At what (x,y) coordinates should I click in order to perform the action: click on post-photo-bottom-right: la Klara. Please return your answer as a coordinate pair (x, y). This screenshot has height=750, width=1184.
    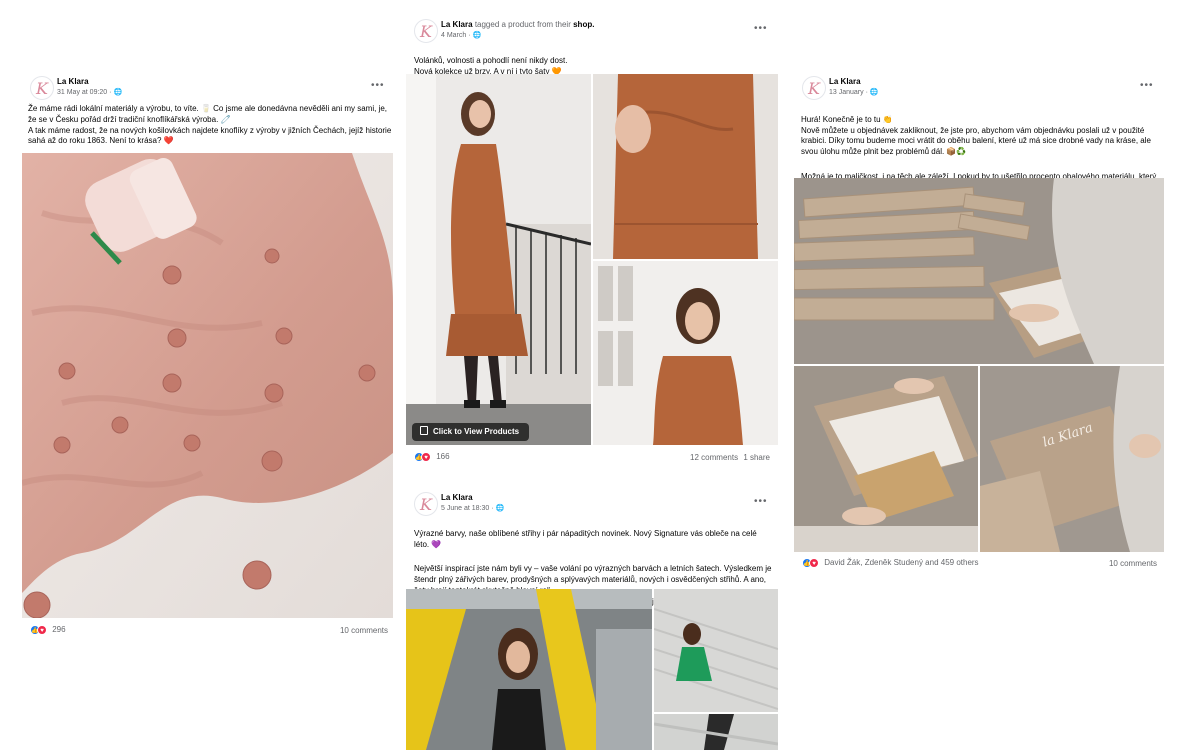
    Looking at the image, I should click on (1072, 459).